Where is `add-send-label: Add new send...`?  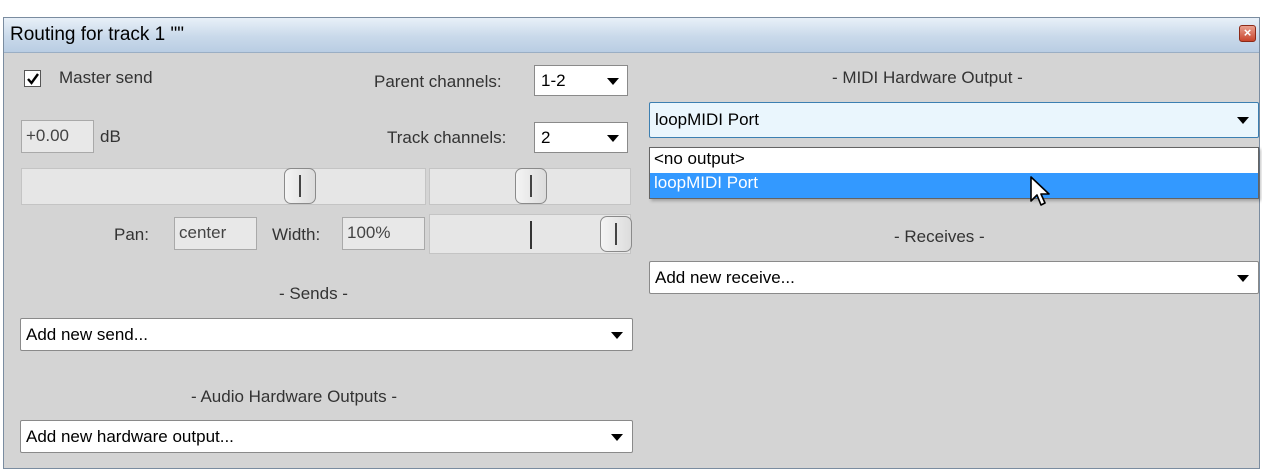 add-send-label: Add new send... is located at coordinates (87, 334).